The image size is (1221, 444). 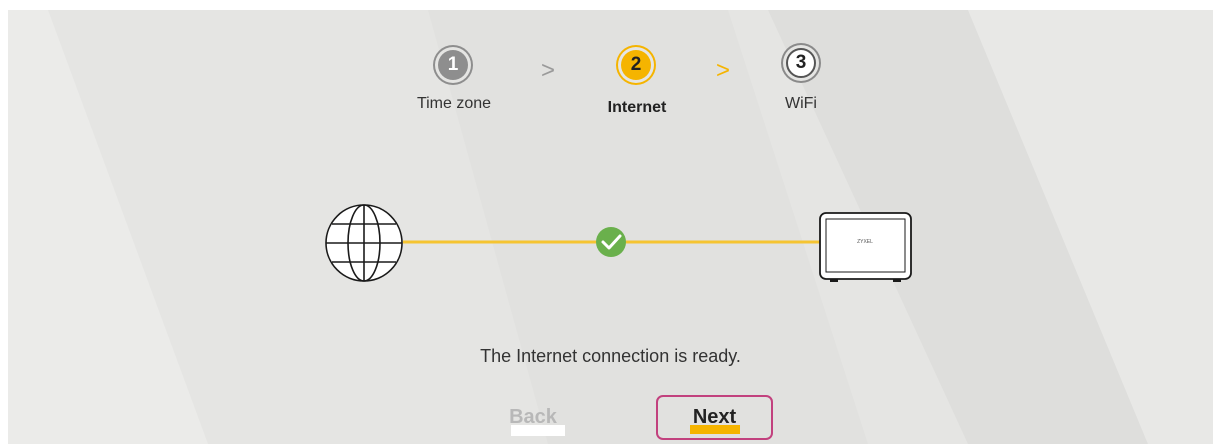 I want to click on back-button: Back, so click(x=533, y=417).